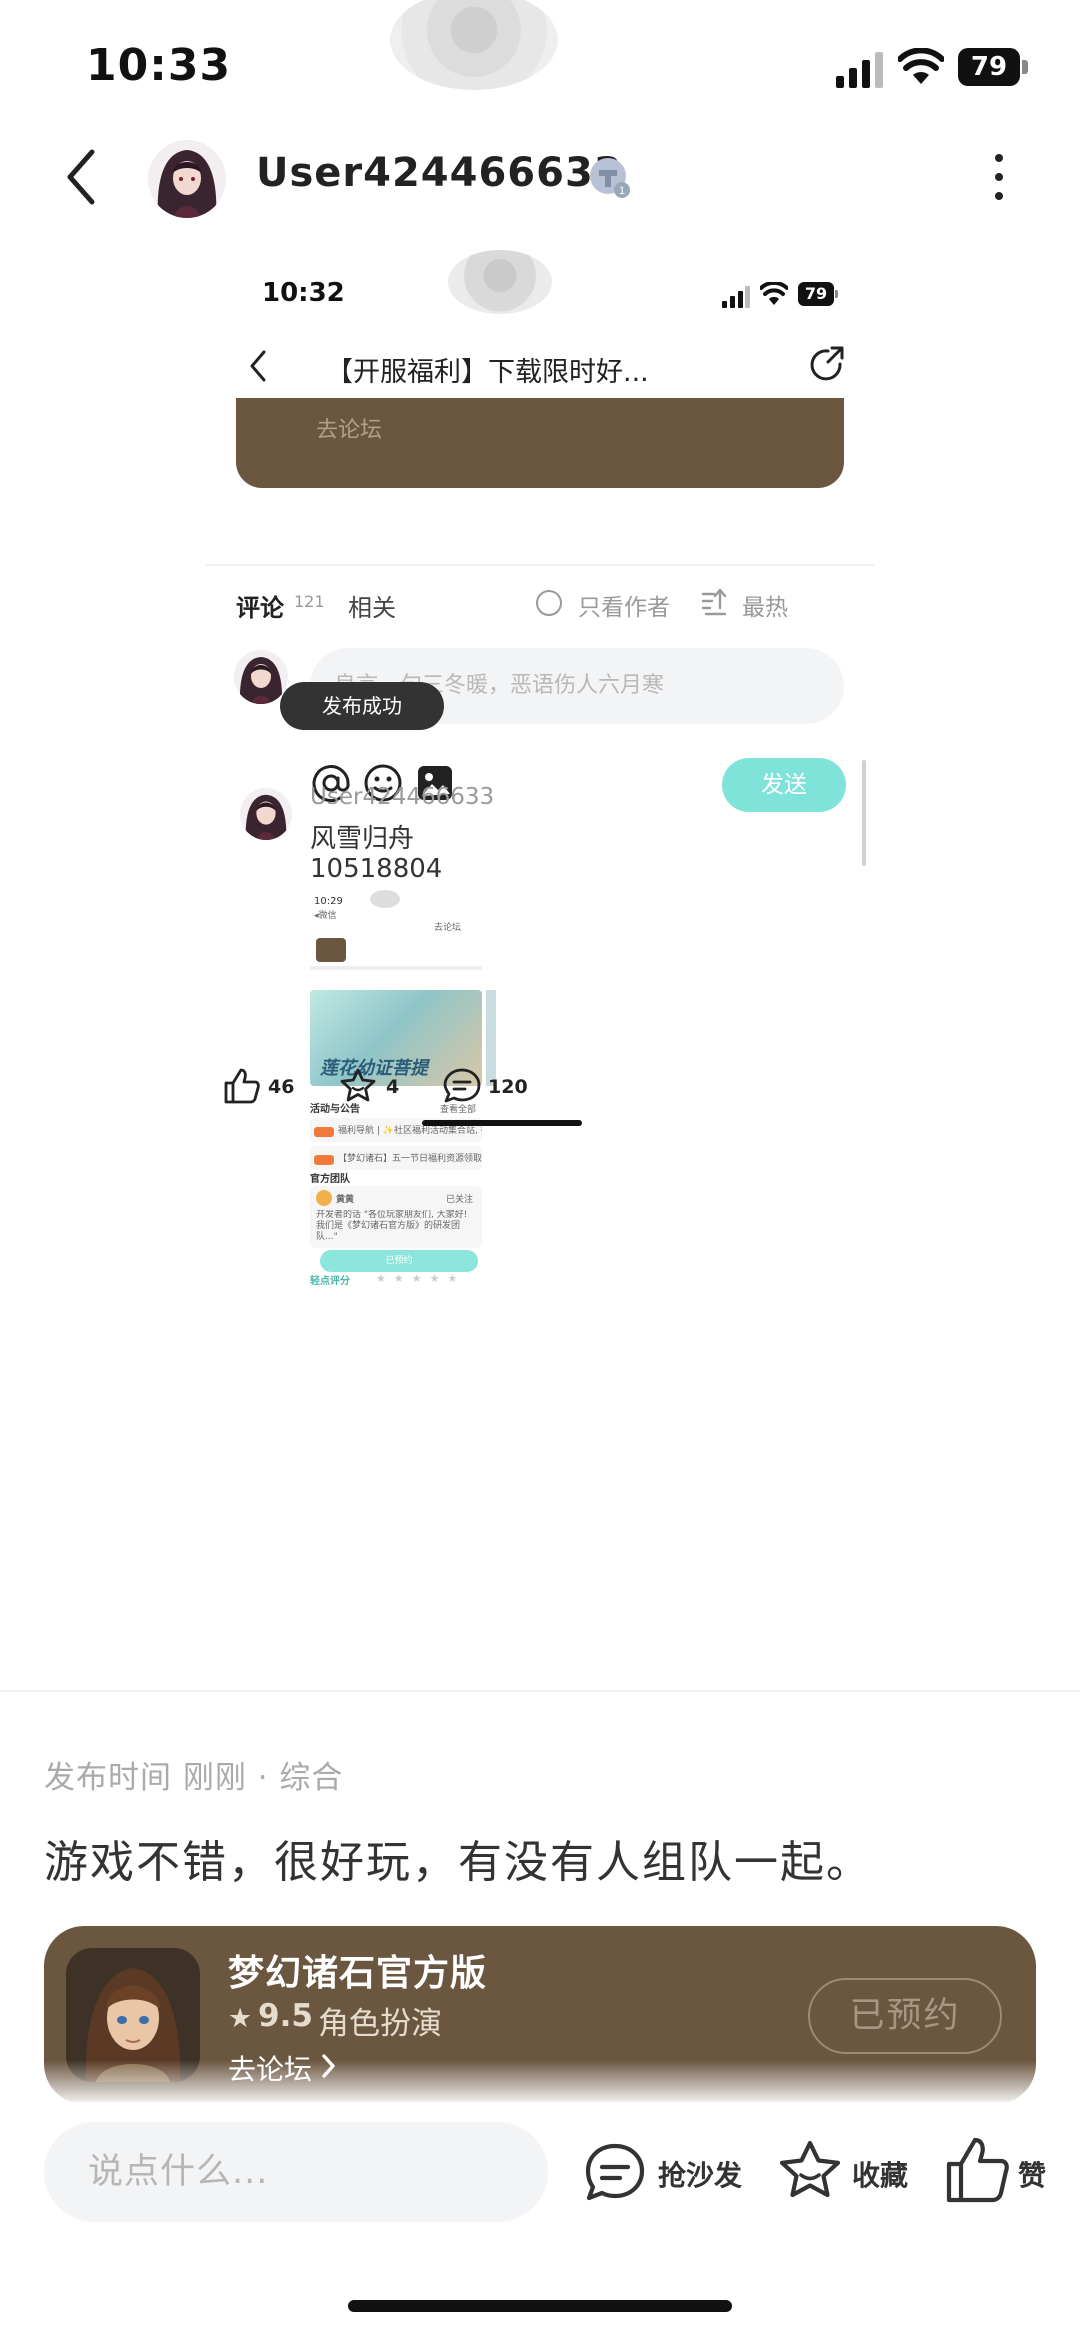  What do you see at coordinates (827, 365) in the screenshot?
I see `share-icon` at bounding box center [827, 365].